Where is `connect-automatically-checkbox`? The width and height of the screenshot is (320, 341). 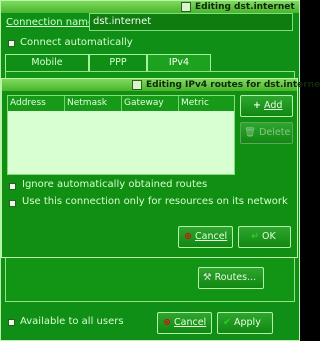
connect-automatically-checkbox is located at coordinates (11, 43).